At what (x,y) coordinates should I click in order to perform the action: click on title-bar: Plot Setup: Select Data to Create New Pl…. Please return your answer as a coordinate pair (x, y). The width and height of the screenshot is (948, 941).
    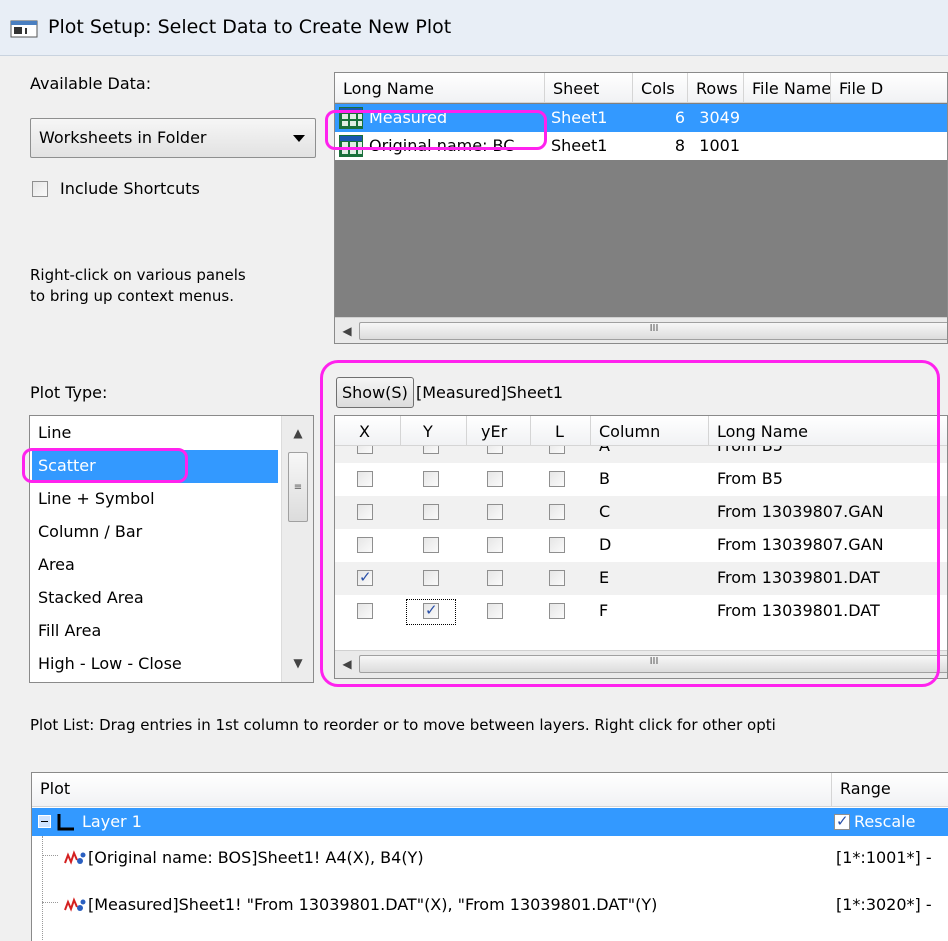
    Looking at the image, I should click on (474, 28).